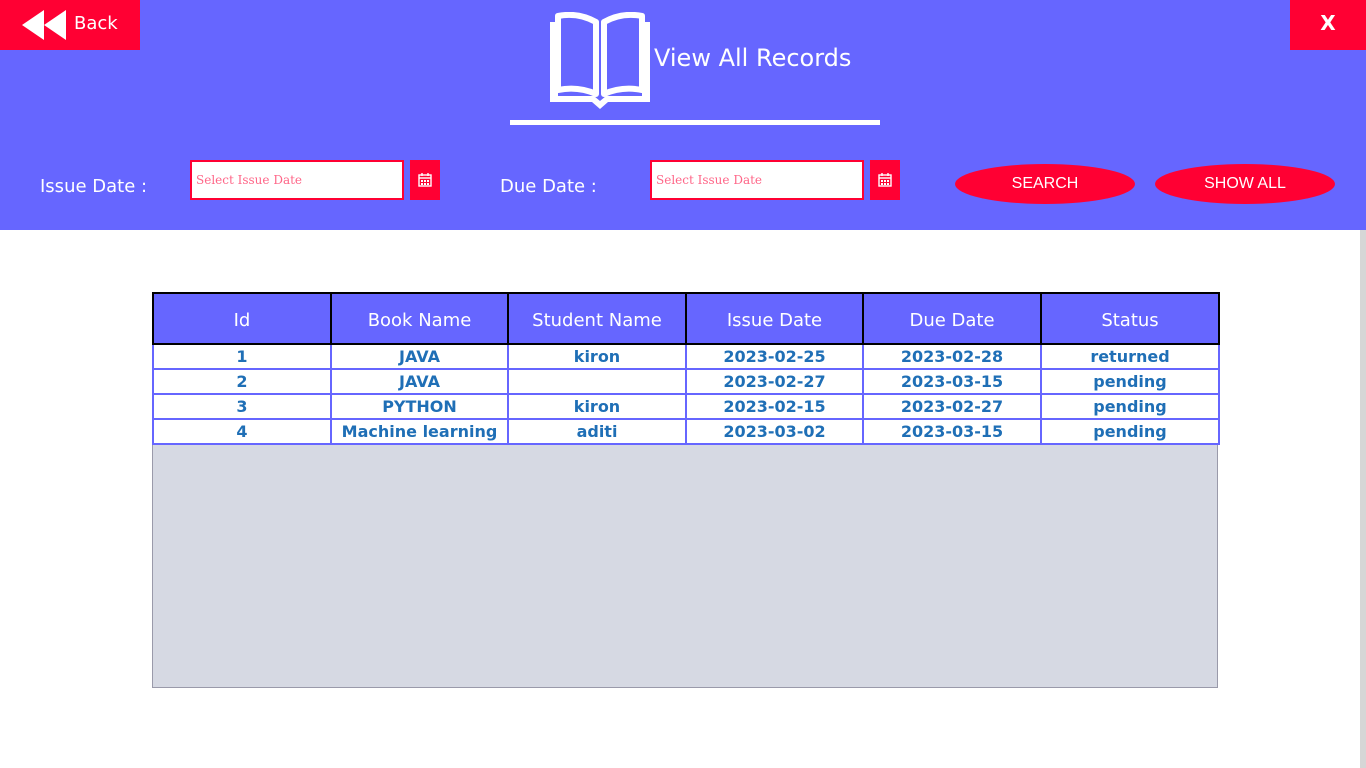  I want to click on back-button: Back, so click(70, 25).